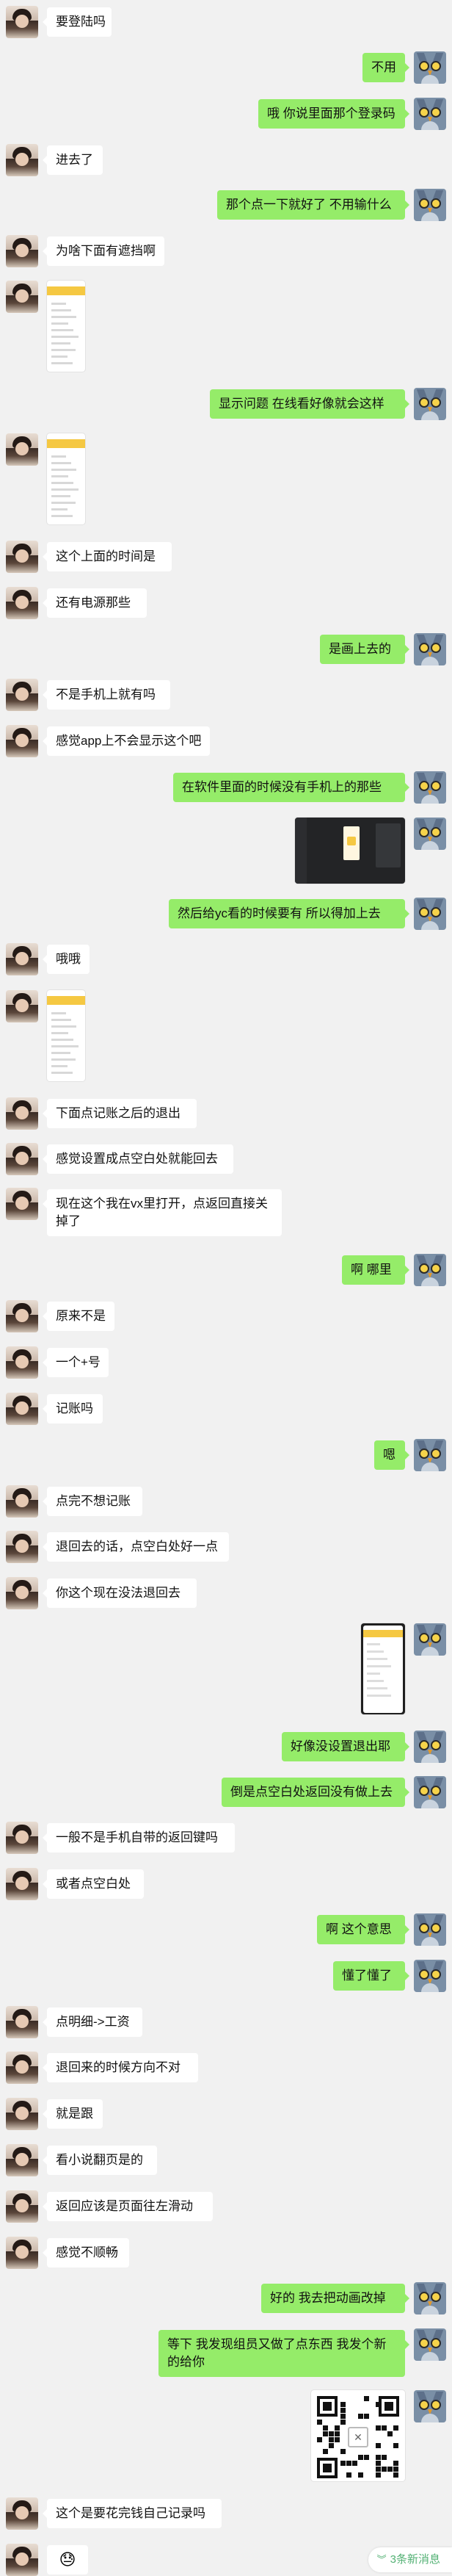  What do you see at coordinates (100, 2160) in the screenshot?
I see `message-bubble: 看小说翻页是的` at bounding box center [100, 2160].